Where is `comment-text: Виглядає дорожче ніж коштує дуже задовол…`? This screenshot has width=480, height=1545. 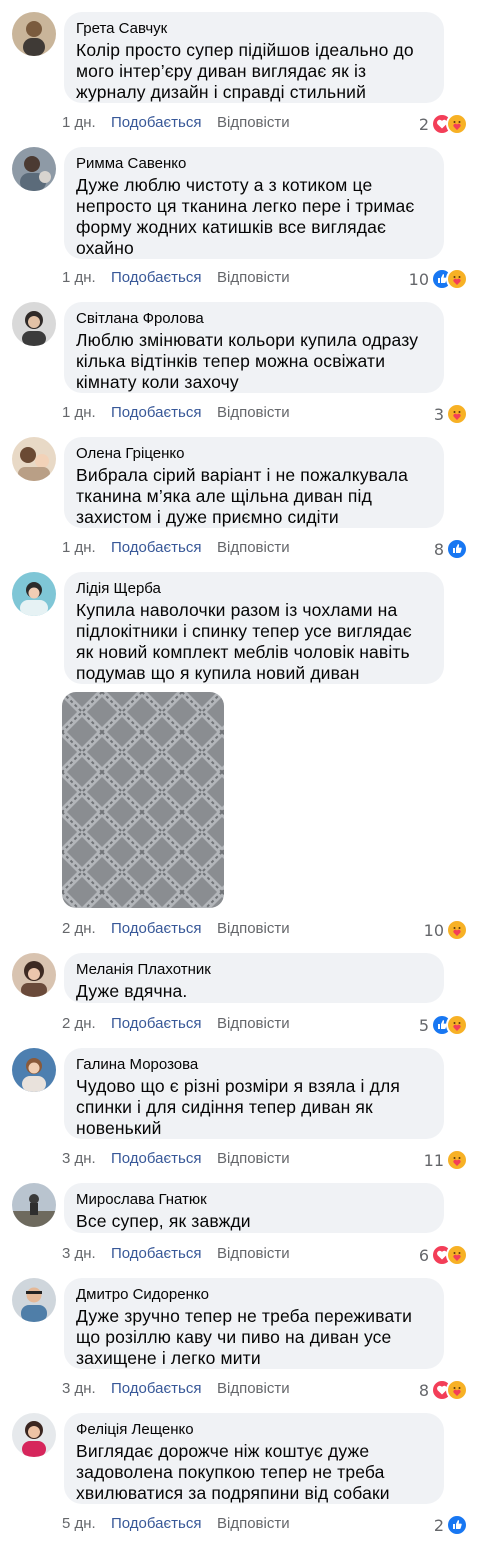
comment-text: Виглядає дорожче ніж коштує дуже задовол… is located at coordinates (233, 1472).